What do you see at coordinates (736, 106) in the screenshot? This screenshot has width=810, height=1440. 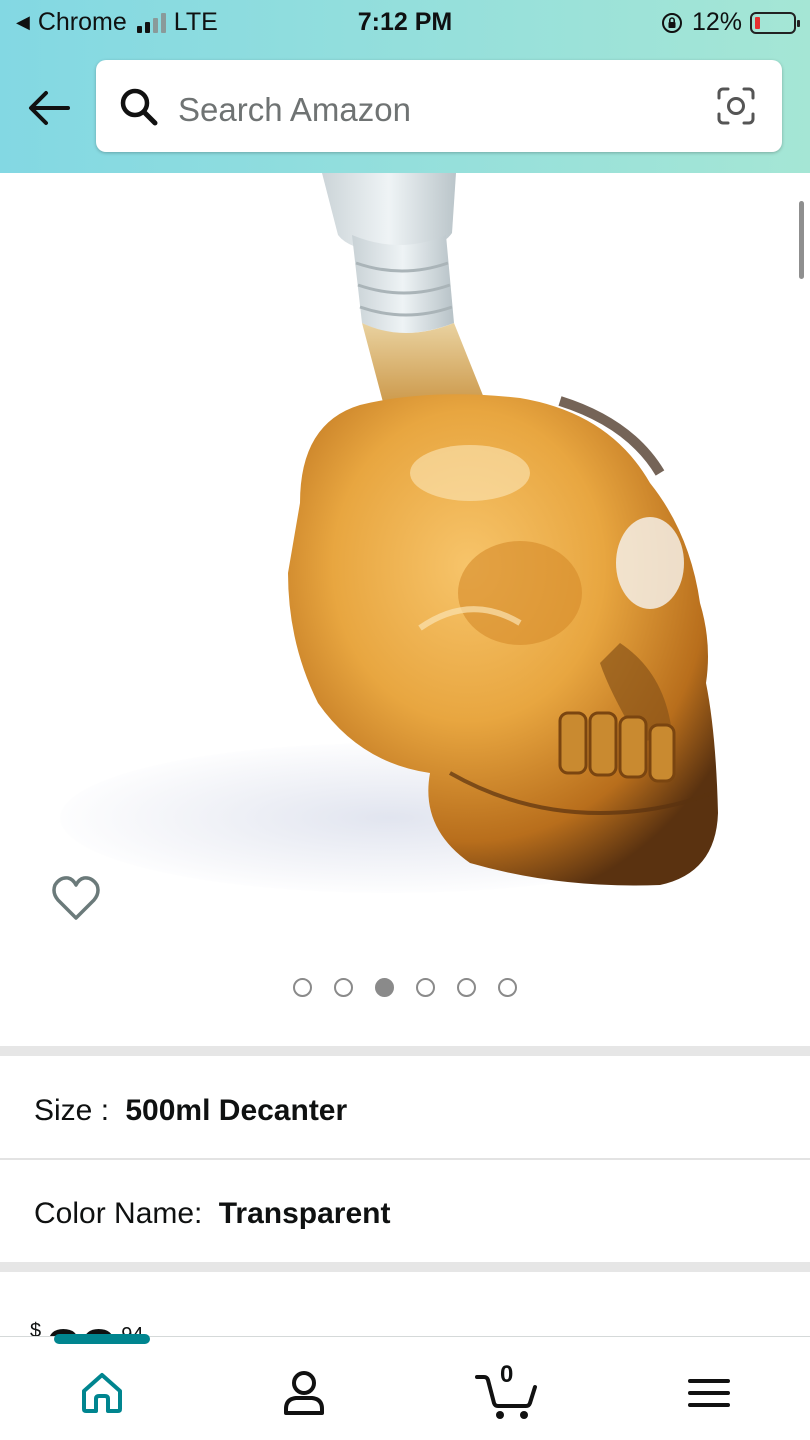 I see `camera-search-icon` at bounding box center [736, 106].